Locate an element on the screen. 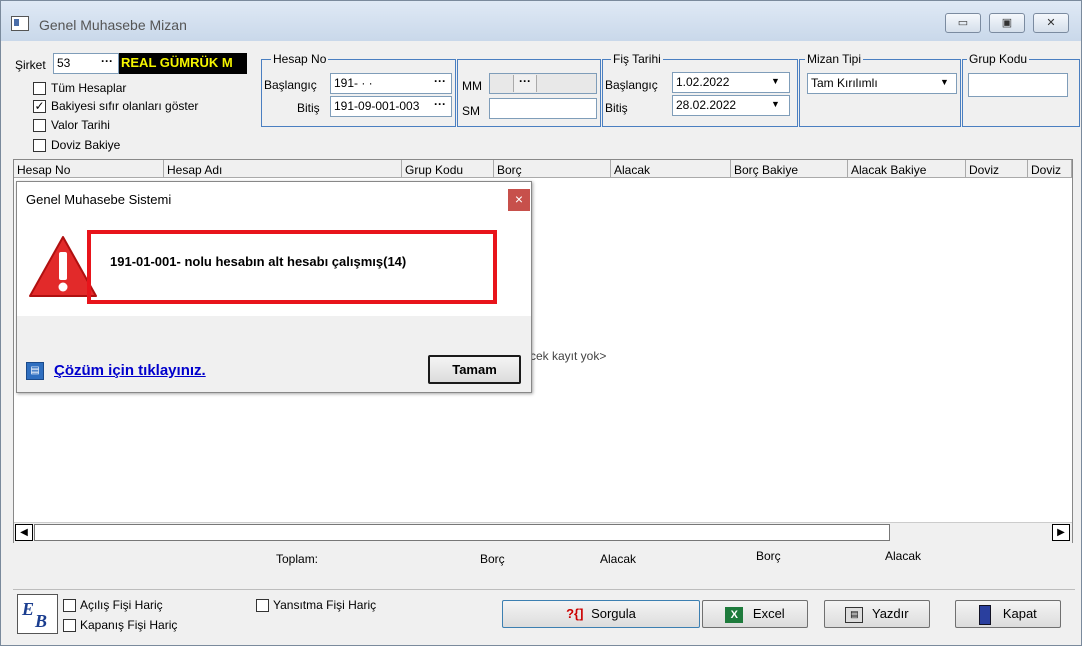 This screenshot has height=646, width=1082. title-bar: Genel Muhasebe Mizan ▭ ▣ ✕ is located at coordinates (541, 21).